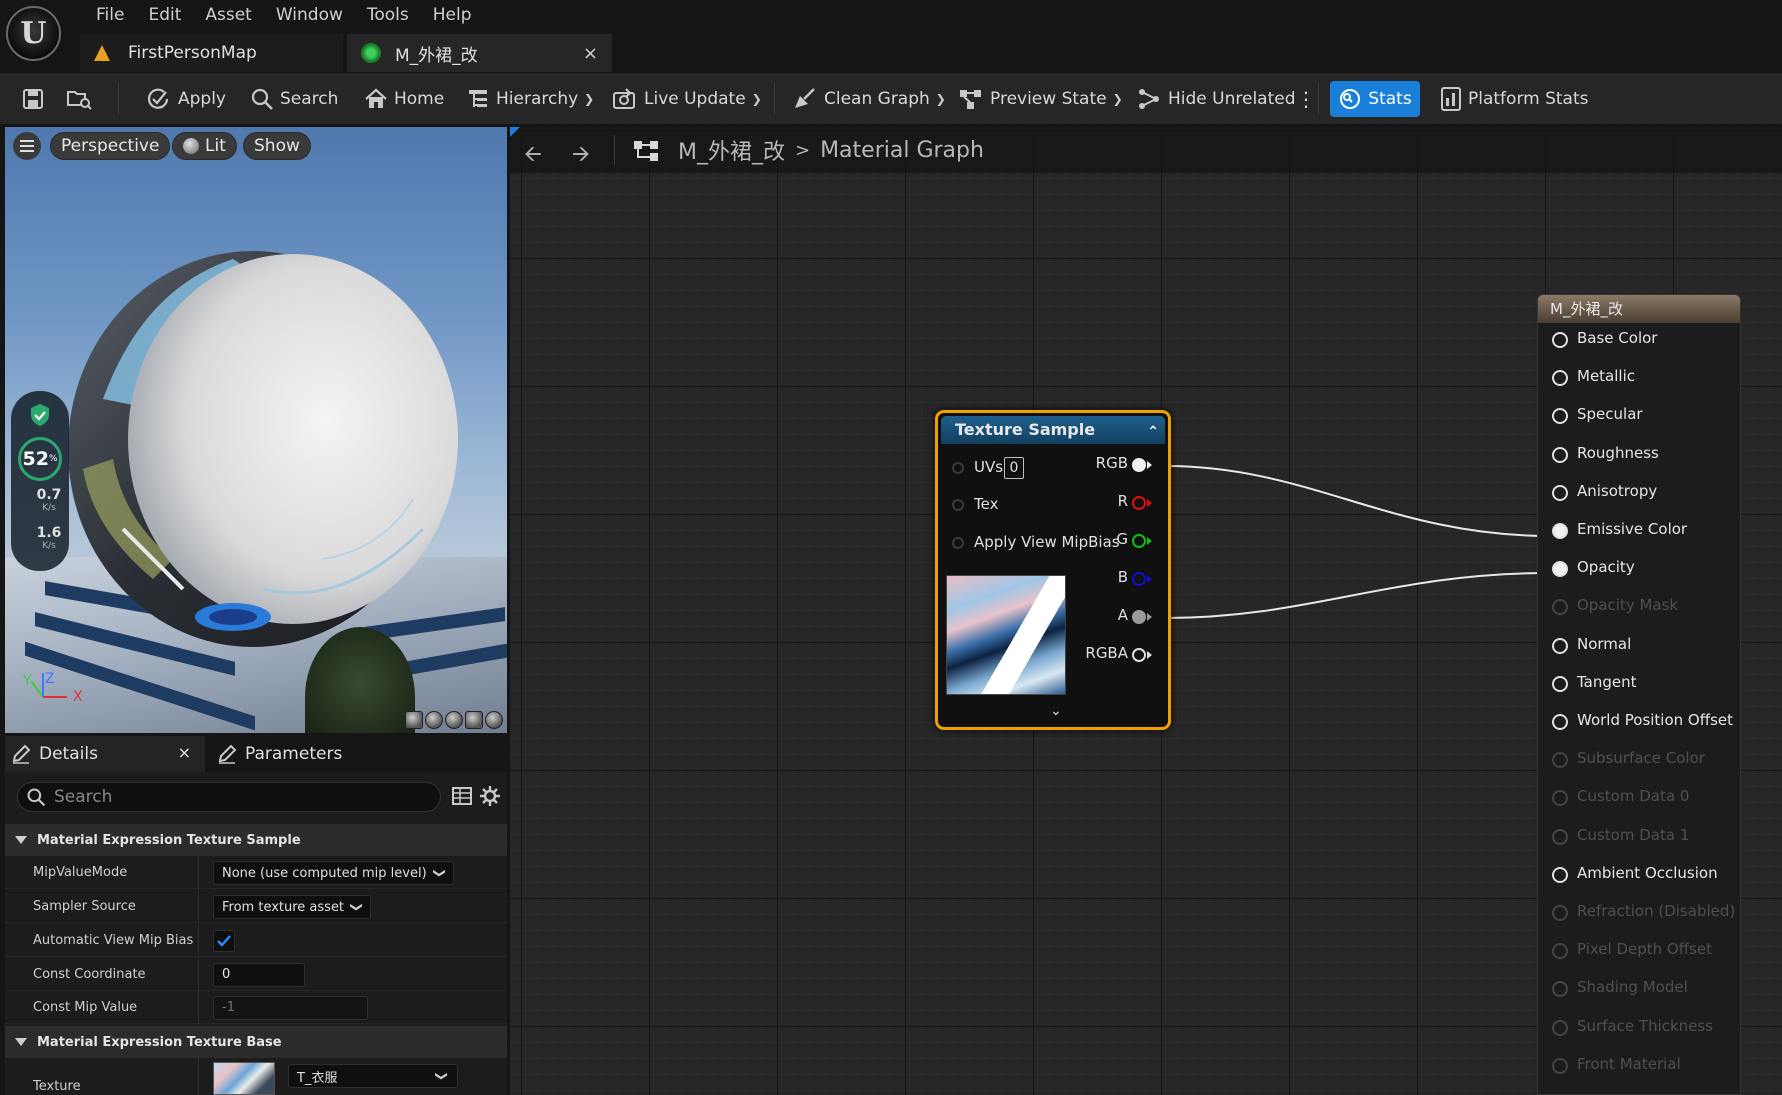  I want to click on tab-label: M_外裙_改, so click(436, 55).